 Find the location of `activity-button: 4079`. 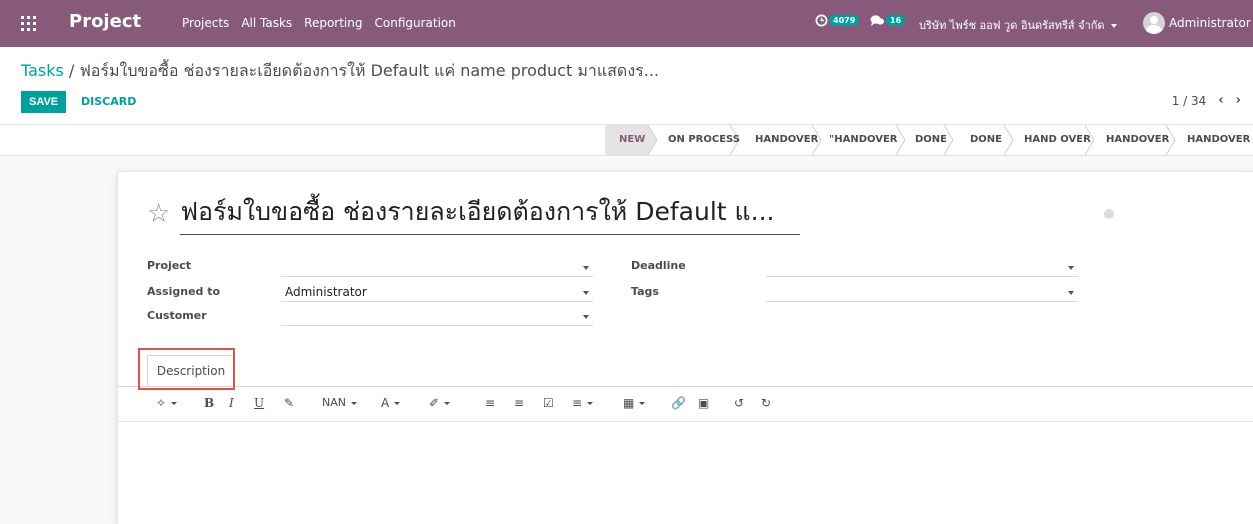

activity-button: 4079 is located at coordinates (837, 20).